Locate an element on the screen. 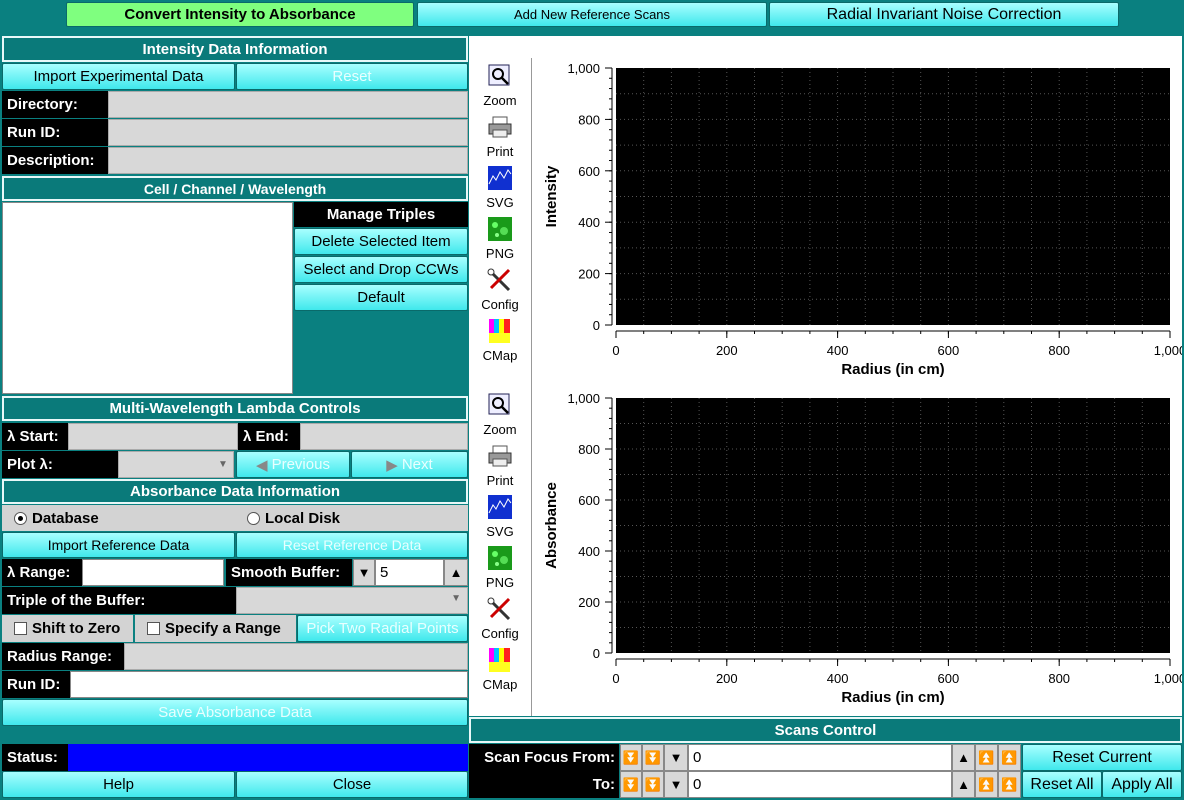 The height and width of the screenshot is (800, 1184). double-down-icon: ⏬ is located at coordinates (653, 757).